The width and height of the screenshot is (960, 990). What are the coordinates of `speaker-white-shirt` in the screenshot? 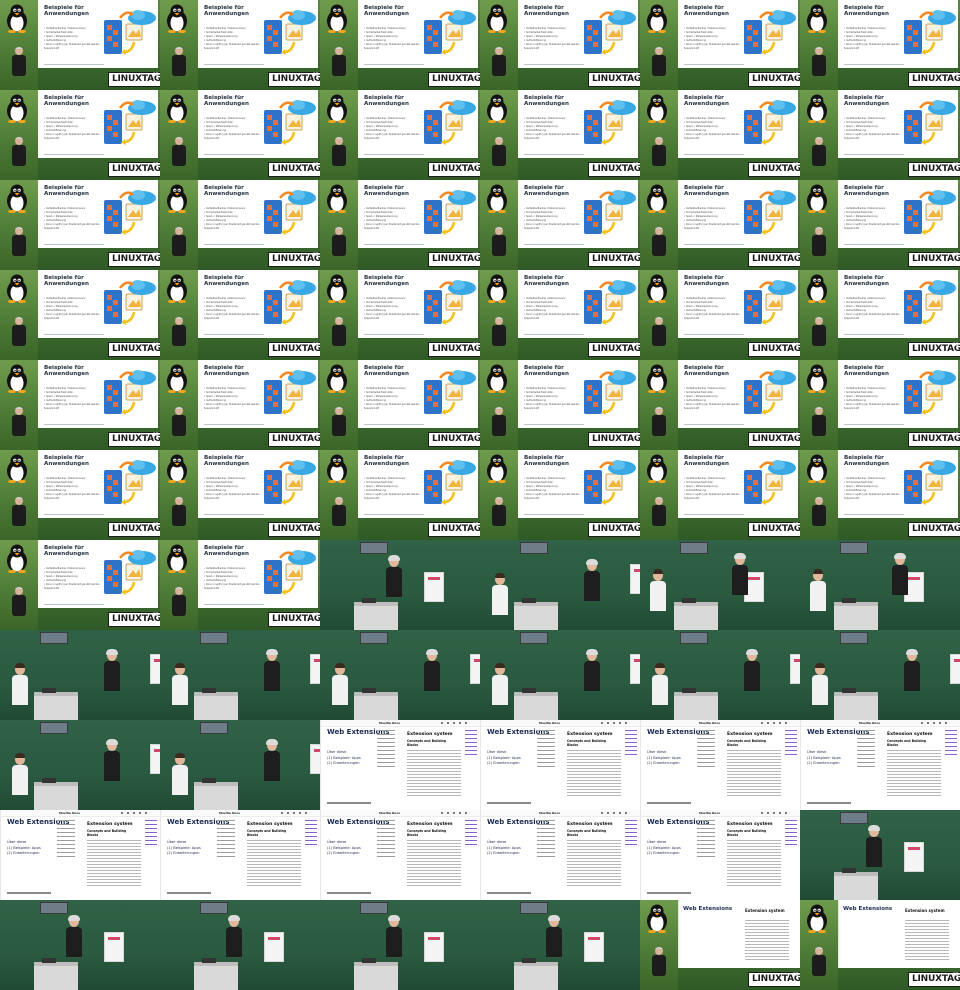 It's located at (820, 684).